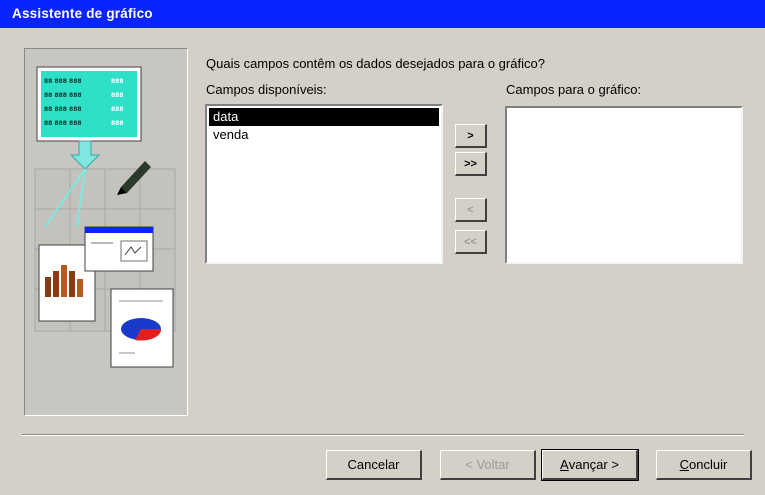 The height and width of the screenshot is (495, 765). Describe the element at coordinates (82, 13) in the screenshot. I see `window-title: Assistente de gráfico` at that location.